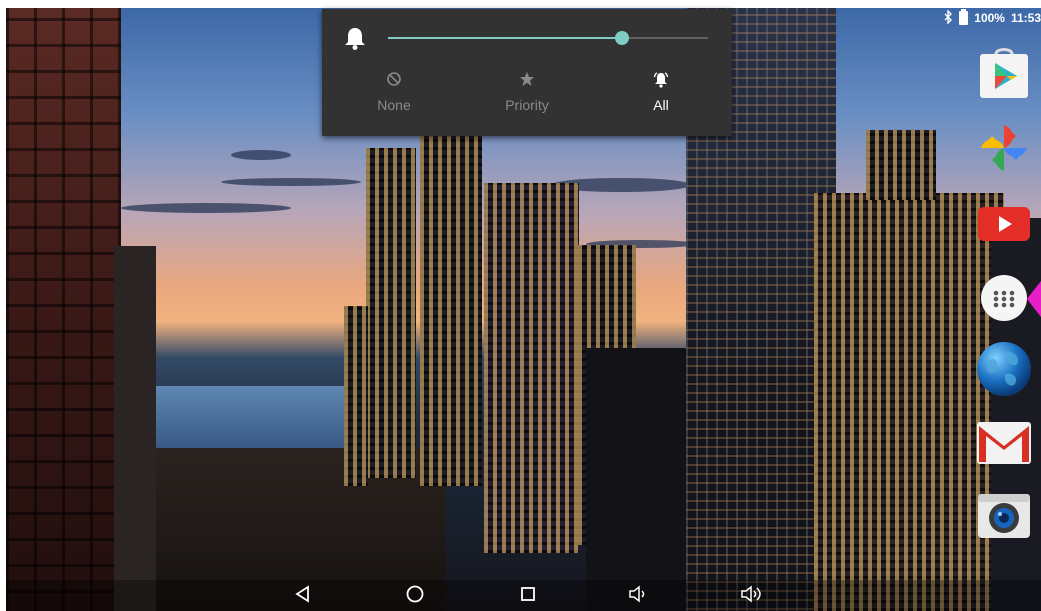 Image resolution: width=1041 pixels, height=611 pixels. I want to click on back-button, so click(303, 596).